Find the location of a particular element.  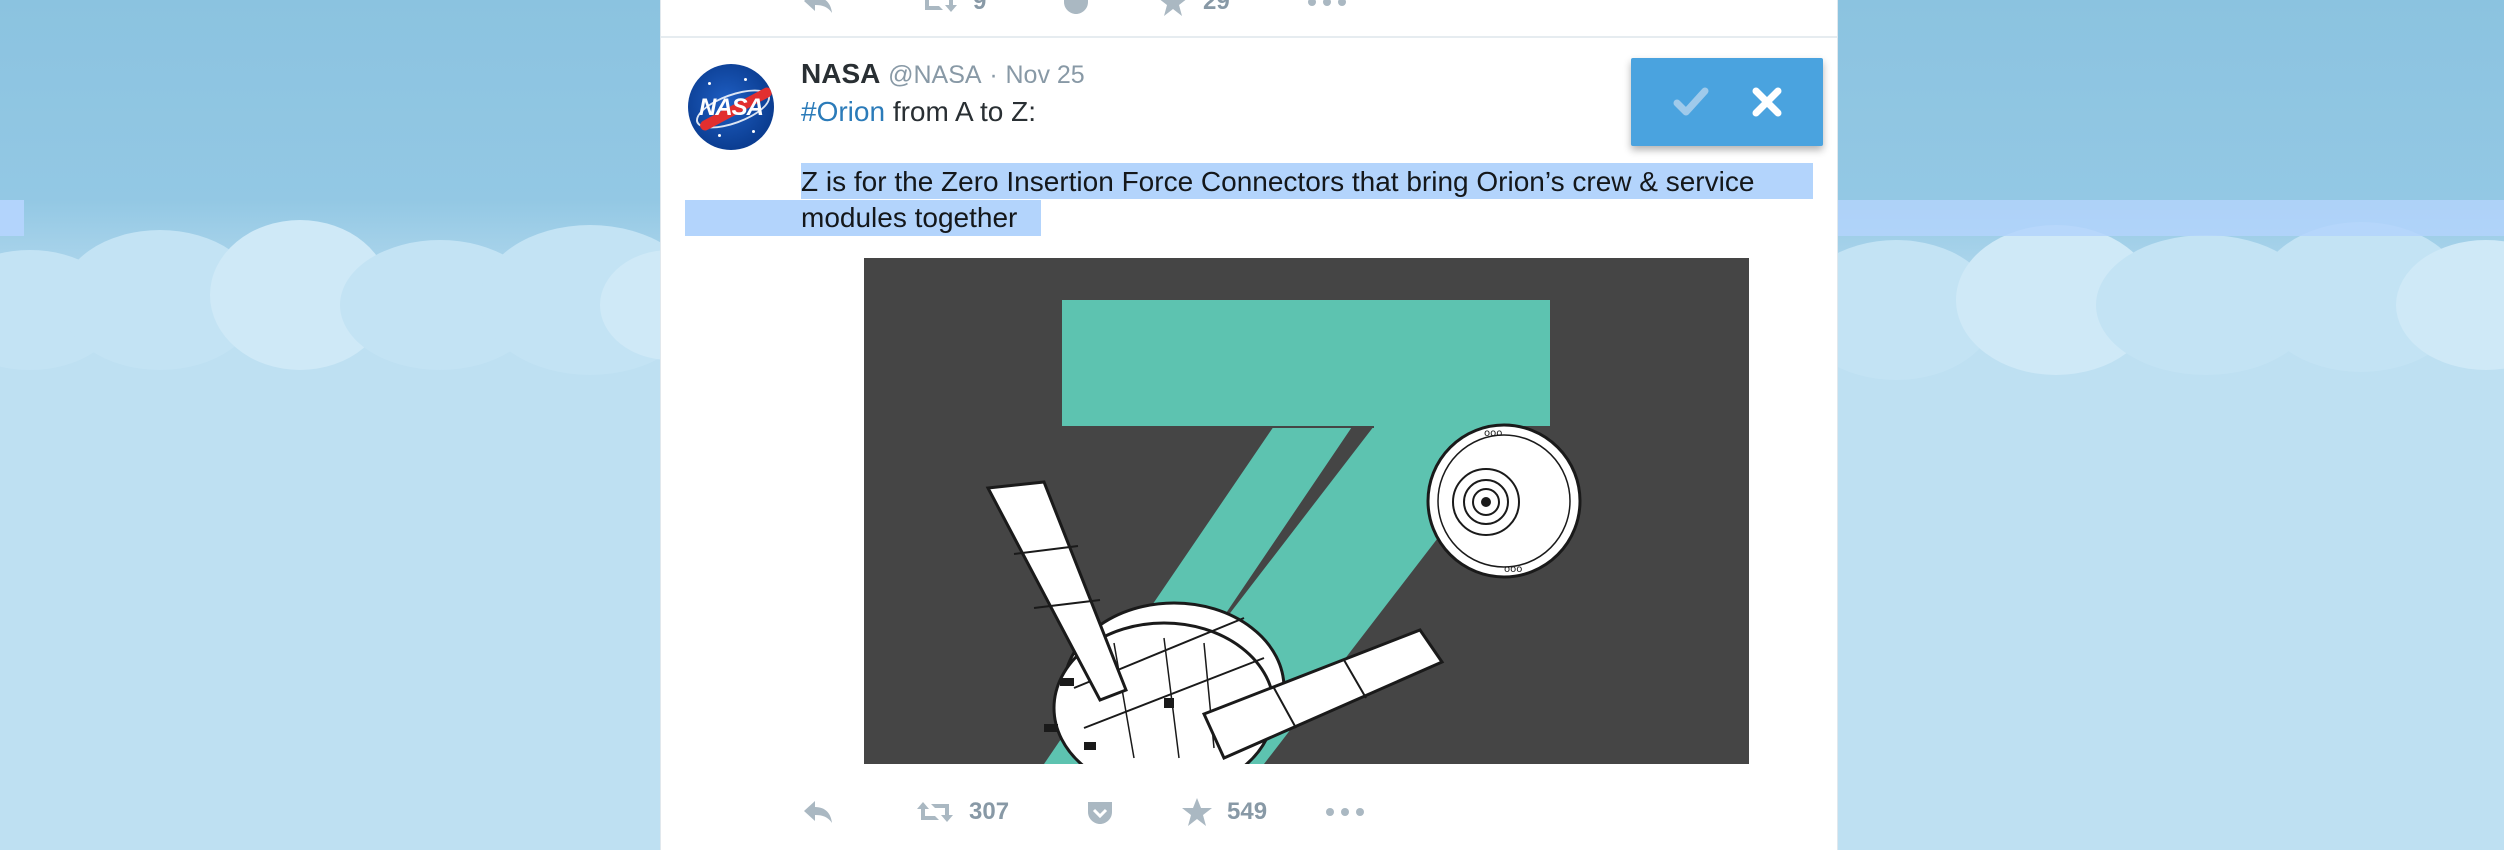

previous-tweet-actions: 9 29 is located at coordinates (1249, 9).